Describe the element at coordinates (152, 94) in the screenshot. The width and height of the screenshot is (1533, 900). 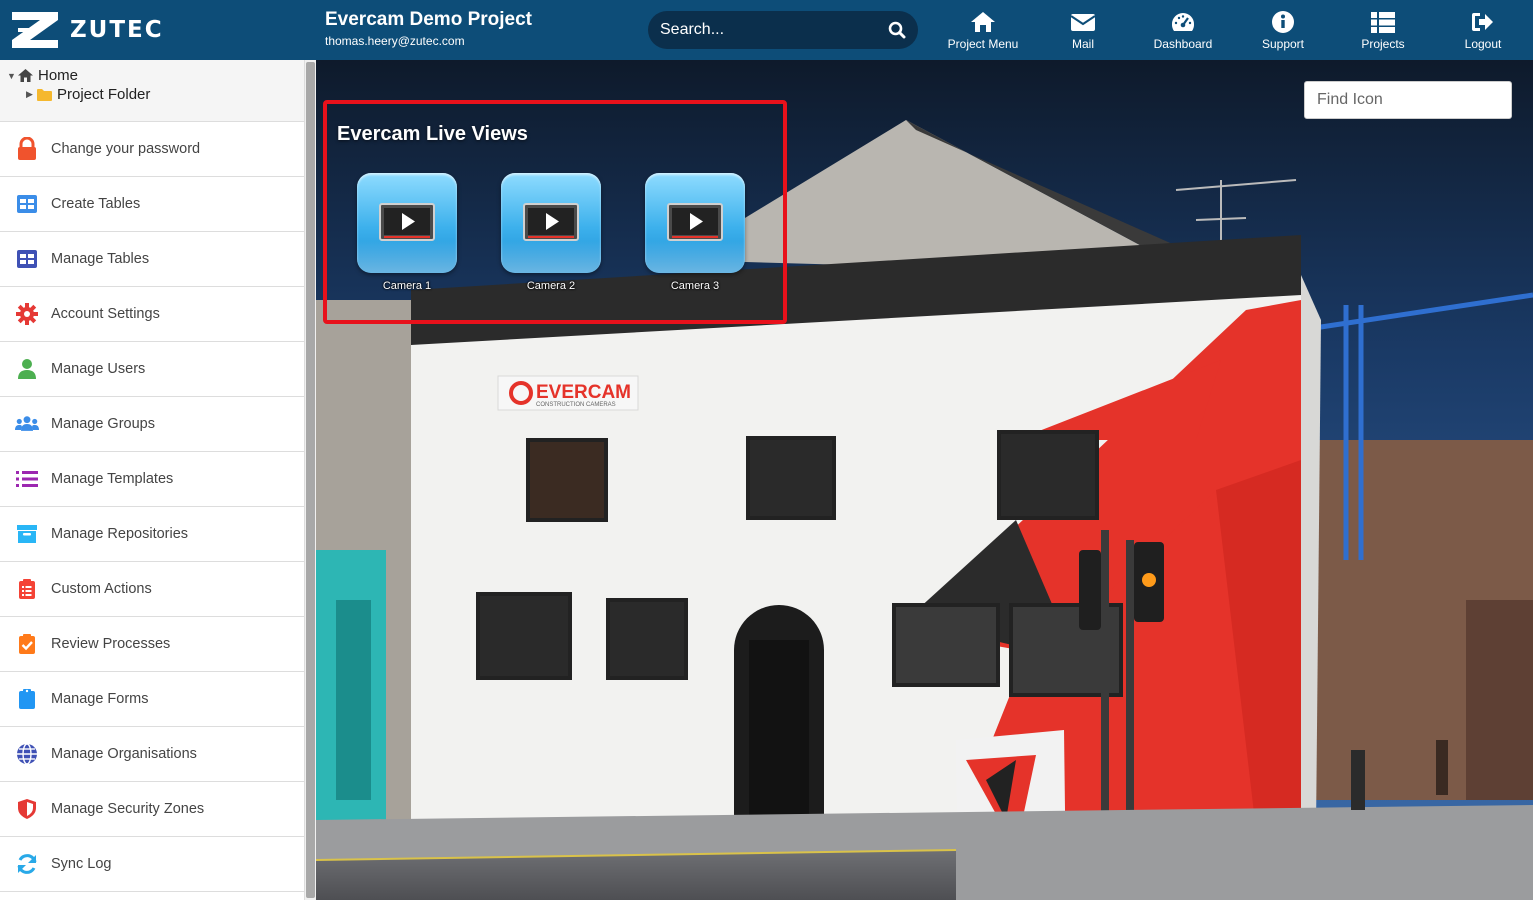
I see `tree-project-folder: ▶ Project Folder` at that location.